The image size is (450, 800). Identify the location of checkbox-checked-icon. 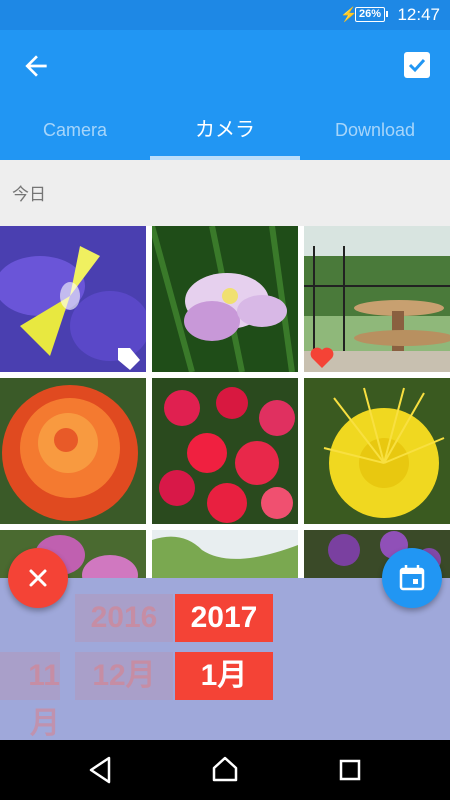
(417, 65).